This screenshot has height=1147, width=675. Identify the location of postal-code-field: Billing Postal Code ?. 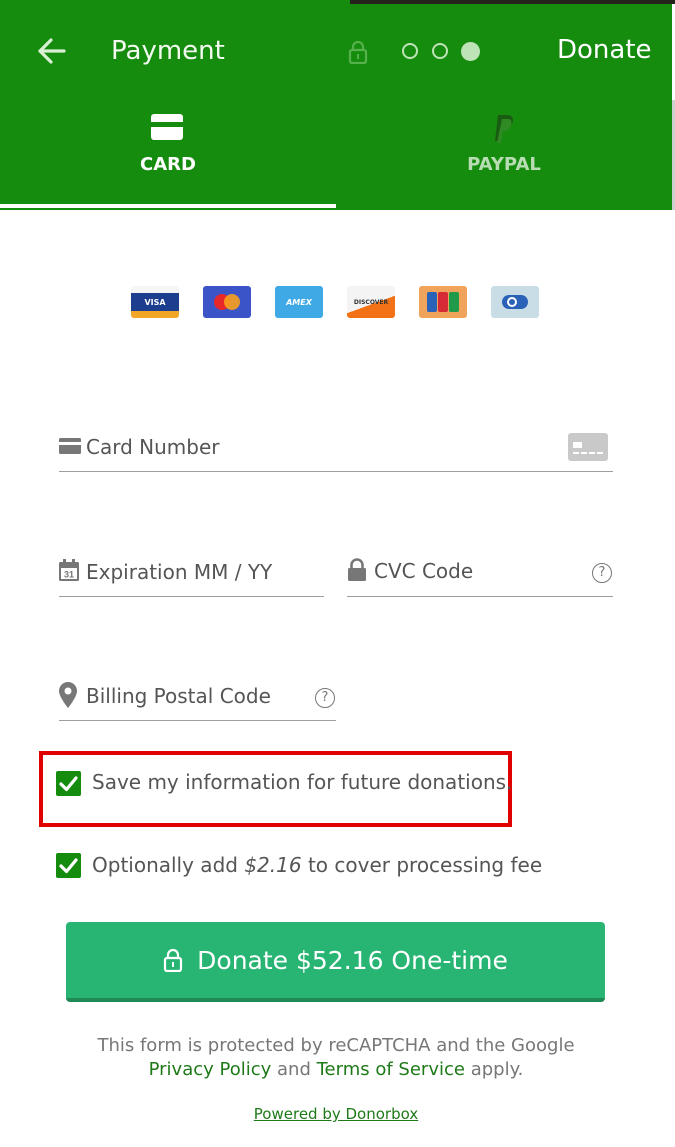
(197, 699).